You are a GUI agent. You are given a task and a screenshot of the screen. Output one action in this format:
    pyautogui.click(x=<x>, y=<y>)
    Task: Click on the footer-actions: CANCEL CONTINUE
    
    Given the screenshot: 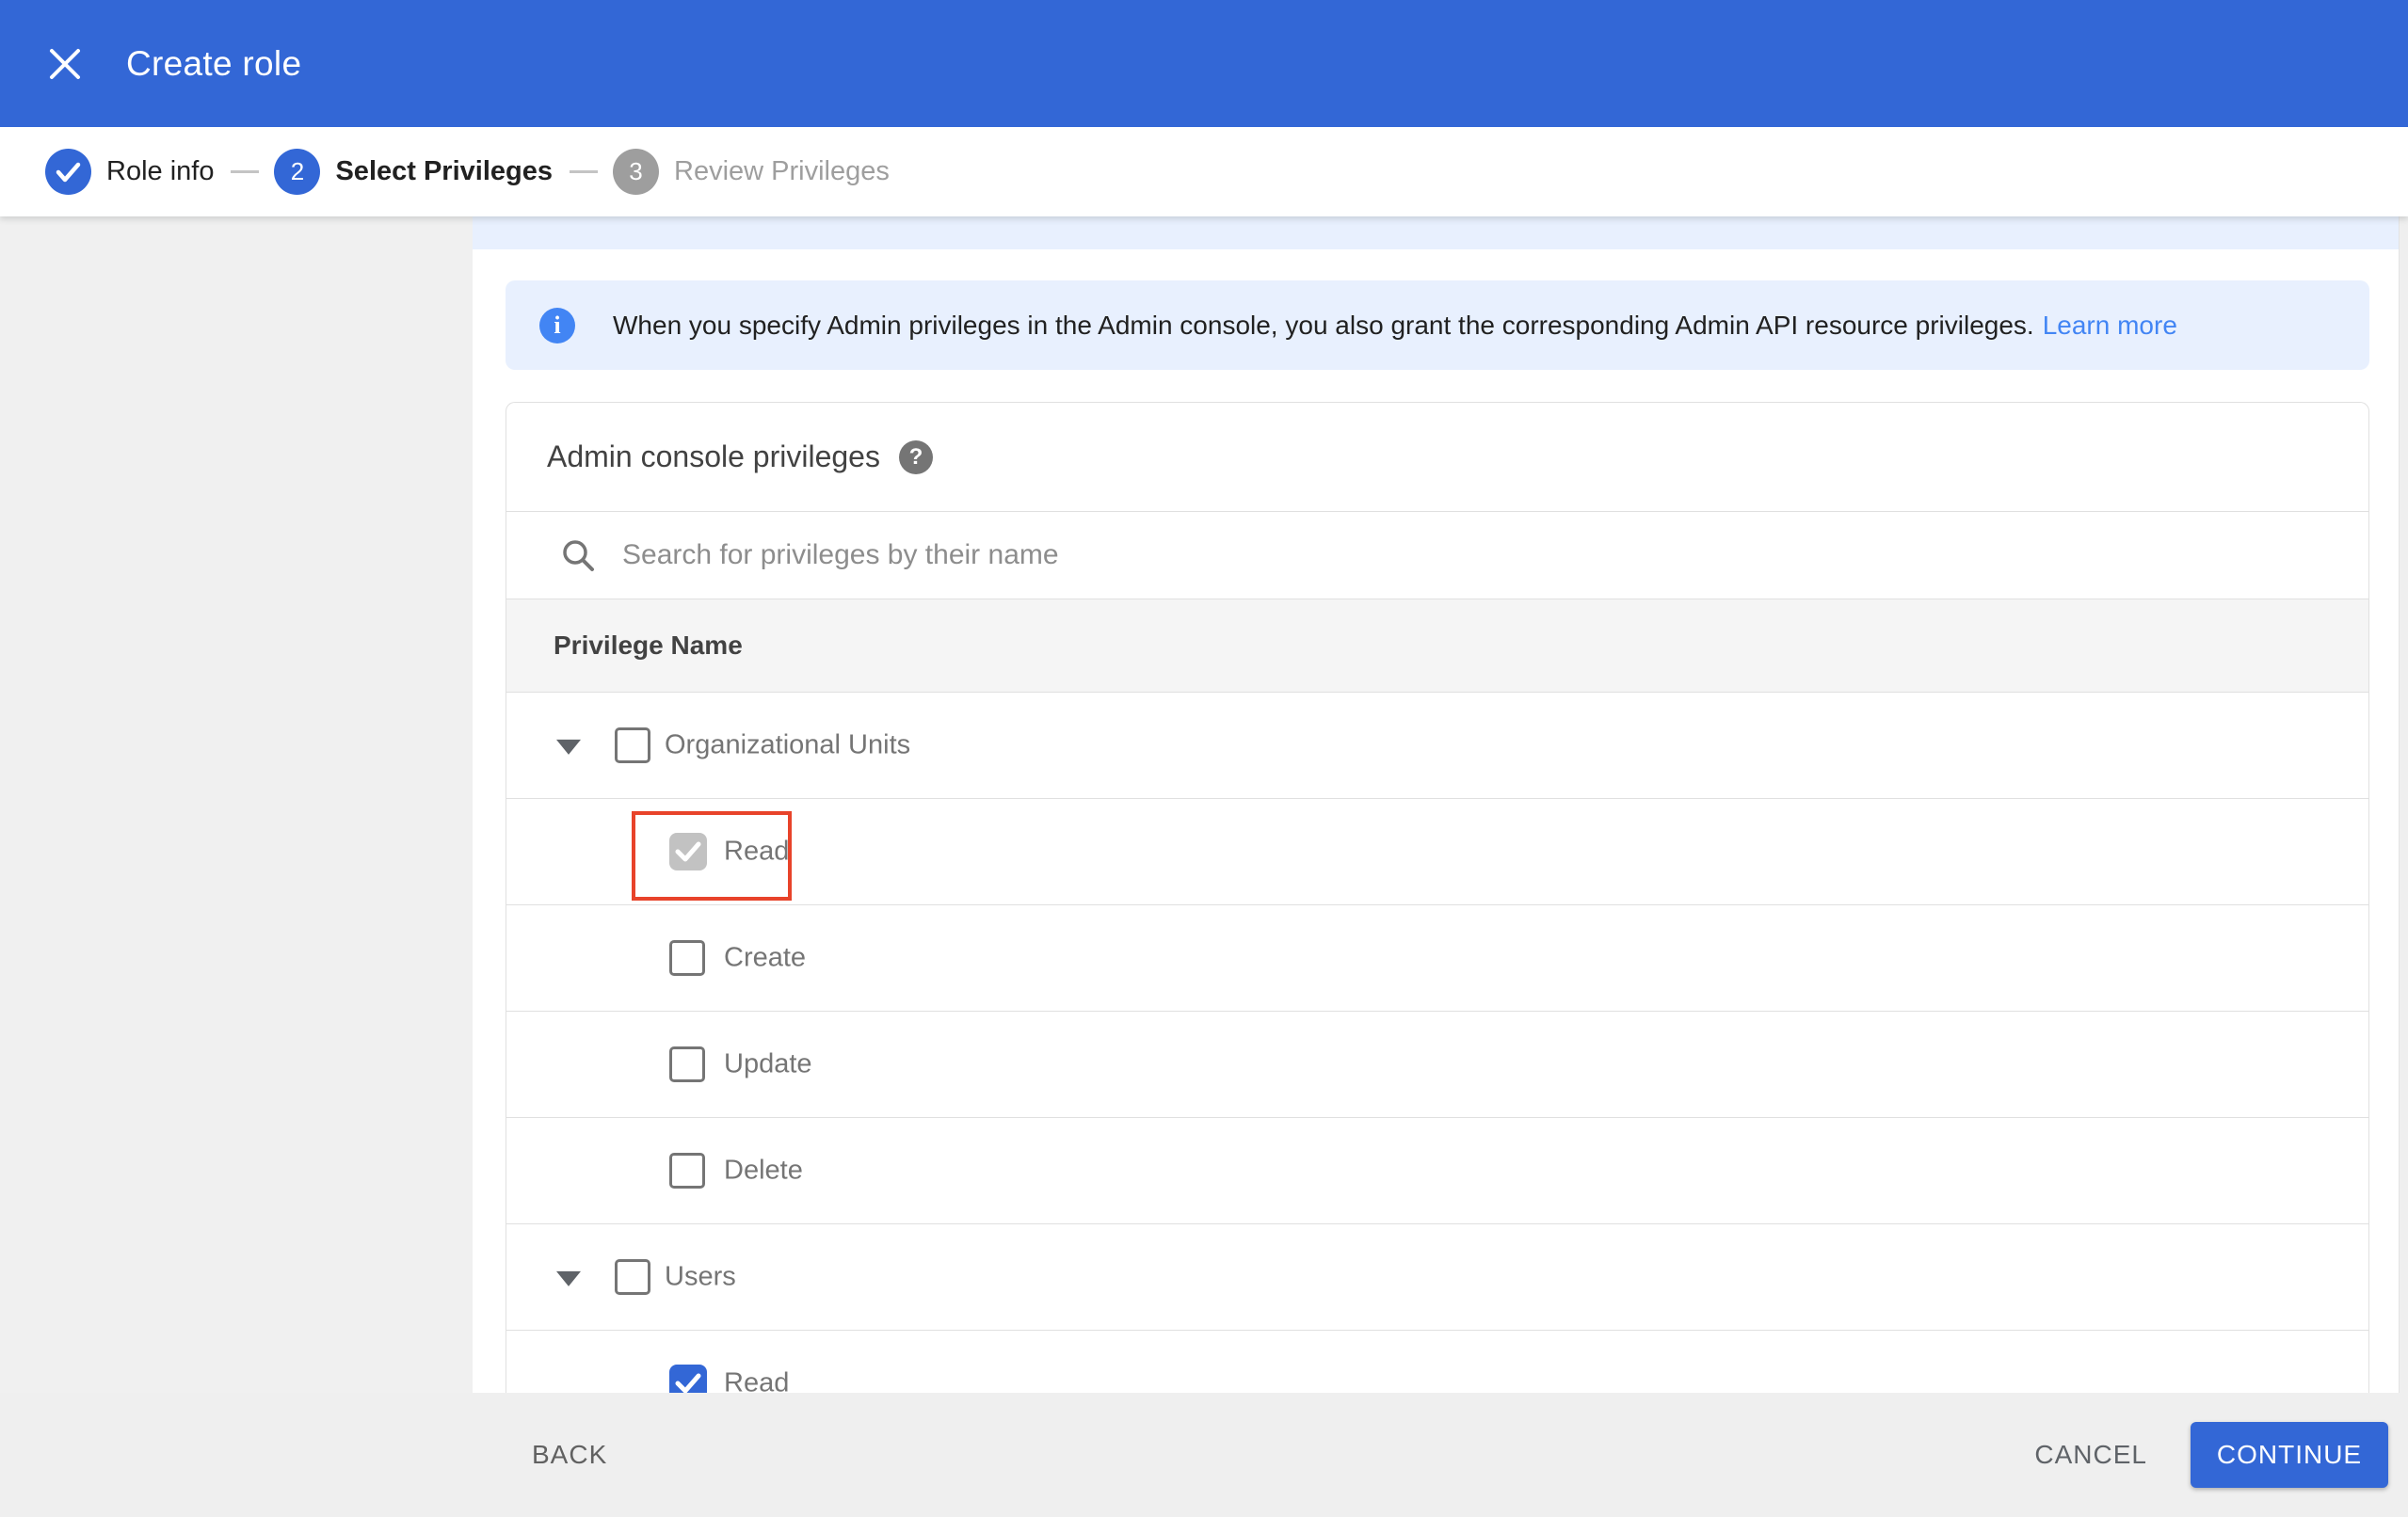 What is the action you would take?
    pyautogui.click(x=2211, y=1455)
    